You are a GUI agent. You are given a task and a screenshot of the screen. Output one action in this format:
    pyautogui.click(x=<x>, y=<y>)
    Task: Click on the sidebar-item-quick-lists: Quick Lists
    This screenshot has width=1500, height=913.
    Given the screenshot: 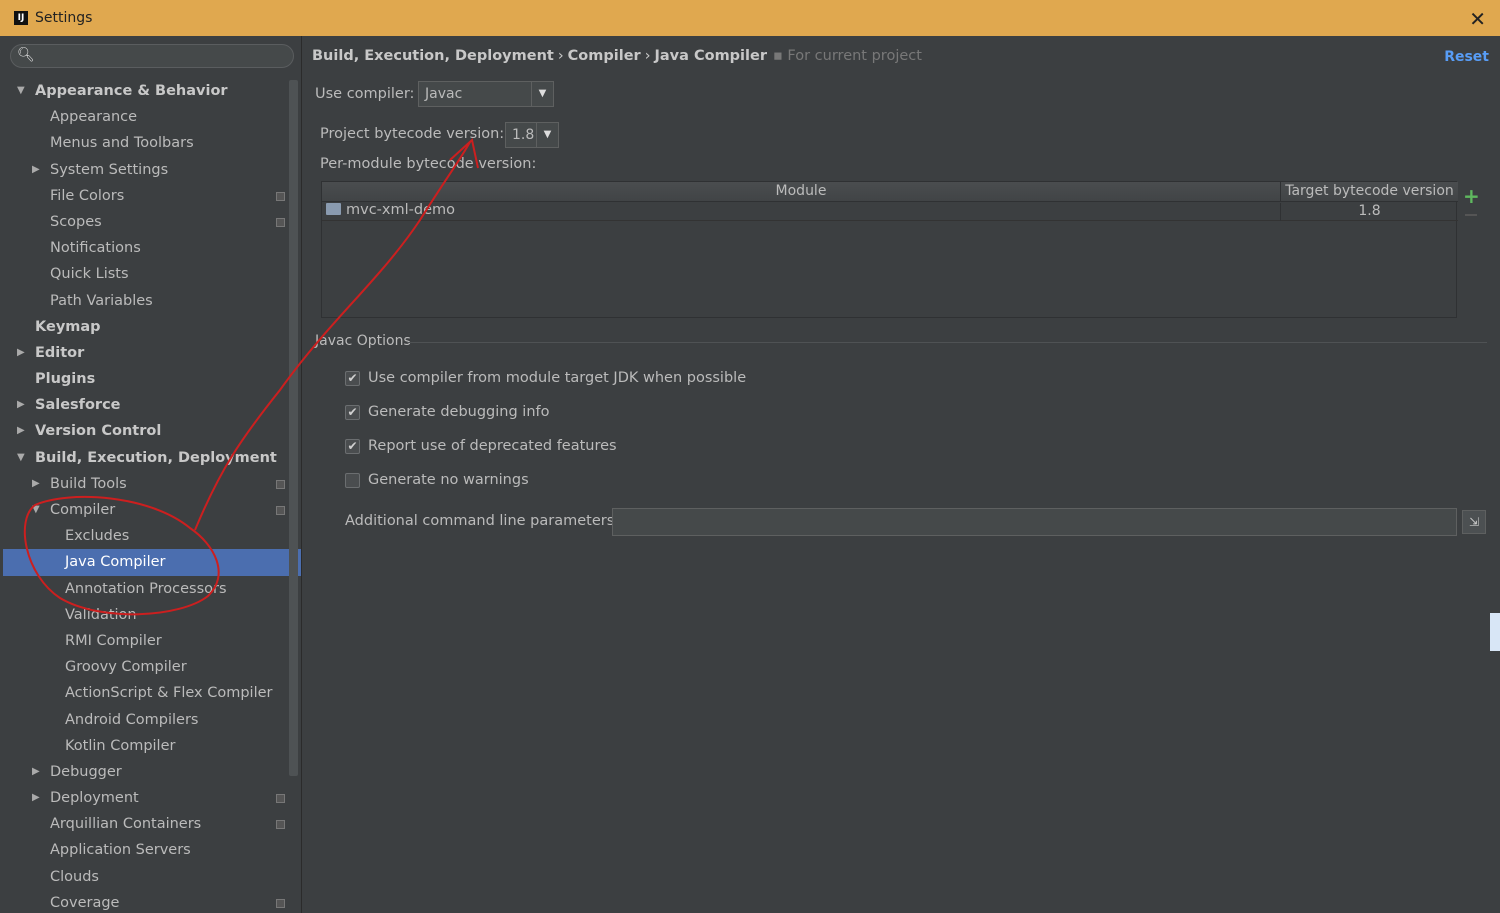 What is the action you would take?
    pyautogui.click(x=146, y=274)
    